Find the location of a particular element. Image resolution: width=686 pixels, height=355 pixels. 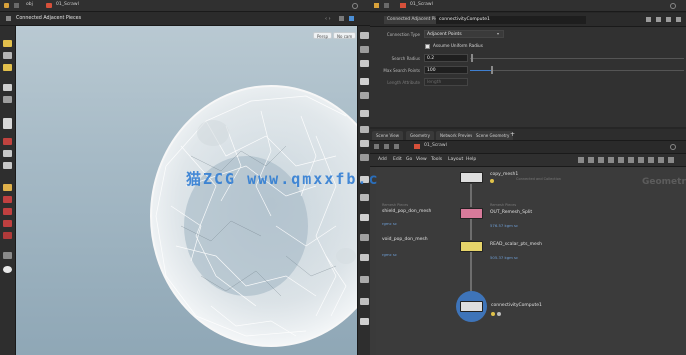

pin-view-icon is located at coordinates (364, 321).